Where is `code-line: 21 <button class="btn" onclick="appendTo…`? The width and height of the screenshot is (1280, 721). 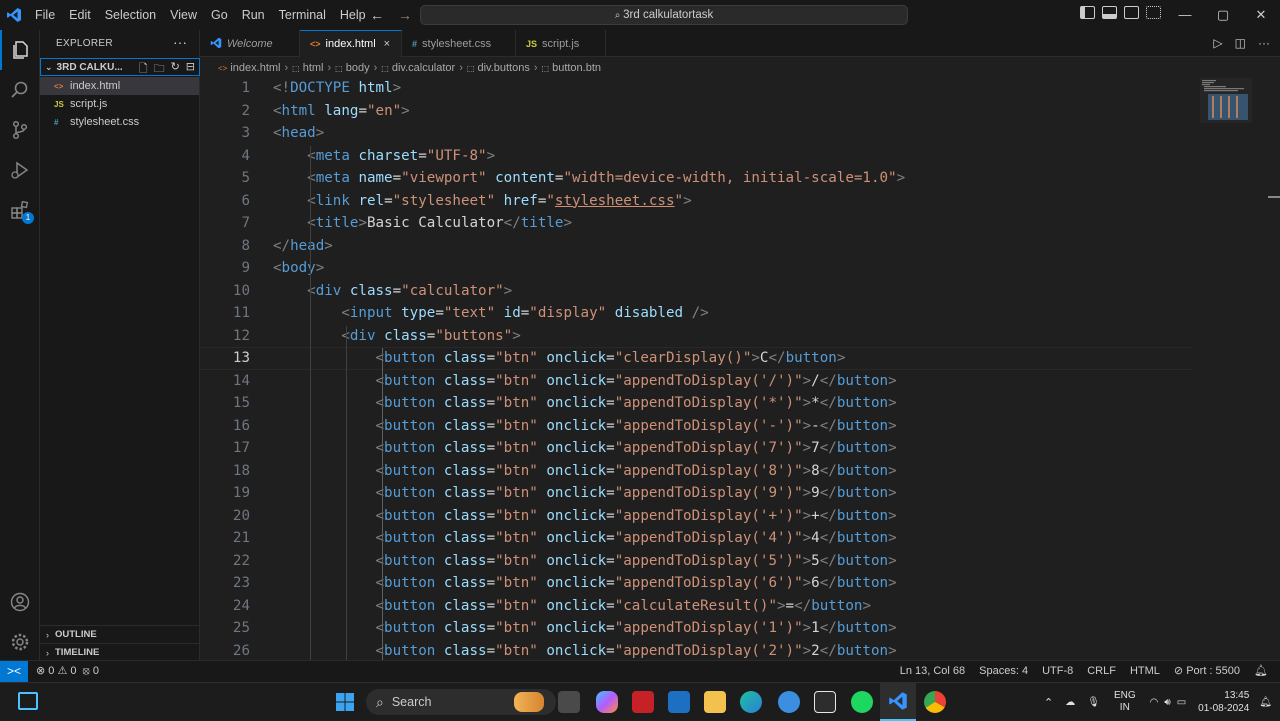 code-line: 21 <button class="btn" onclick="appendTo… is located at coordinates (700, 538).